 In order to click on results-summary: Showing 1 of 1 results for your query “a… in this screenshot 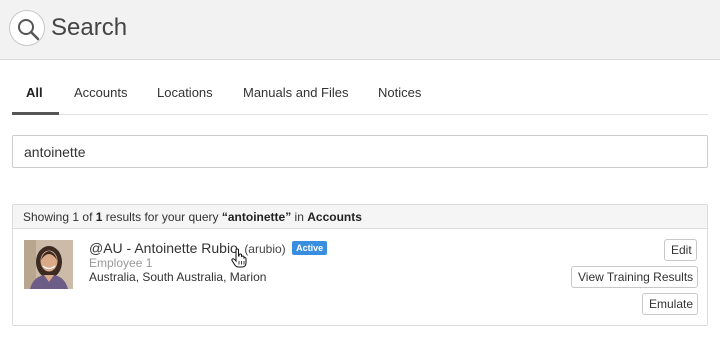, I will do `click(360, 217)`.